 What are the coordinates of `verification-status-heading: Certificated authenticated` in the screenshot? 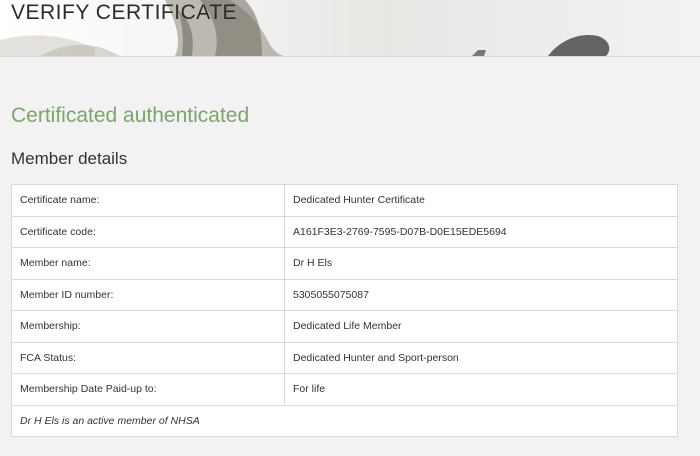 It's located at (130, 115).